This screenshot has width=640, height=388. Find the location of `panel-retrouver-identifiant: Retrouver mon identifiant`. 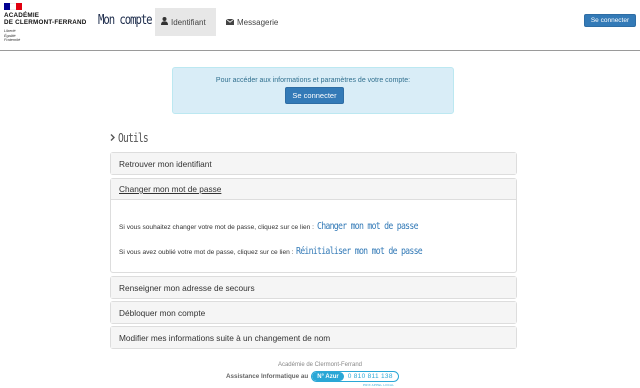

panel-retrouver-identifiant: Retrouver mon identifiant is located at coordinates (313, 163).